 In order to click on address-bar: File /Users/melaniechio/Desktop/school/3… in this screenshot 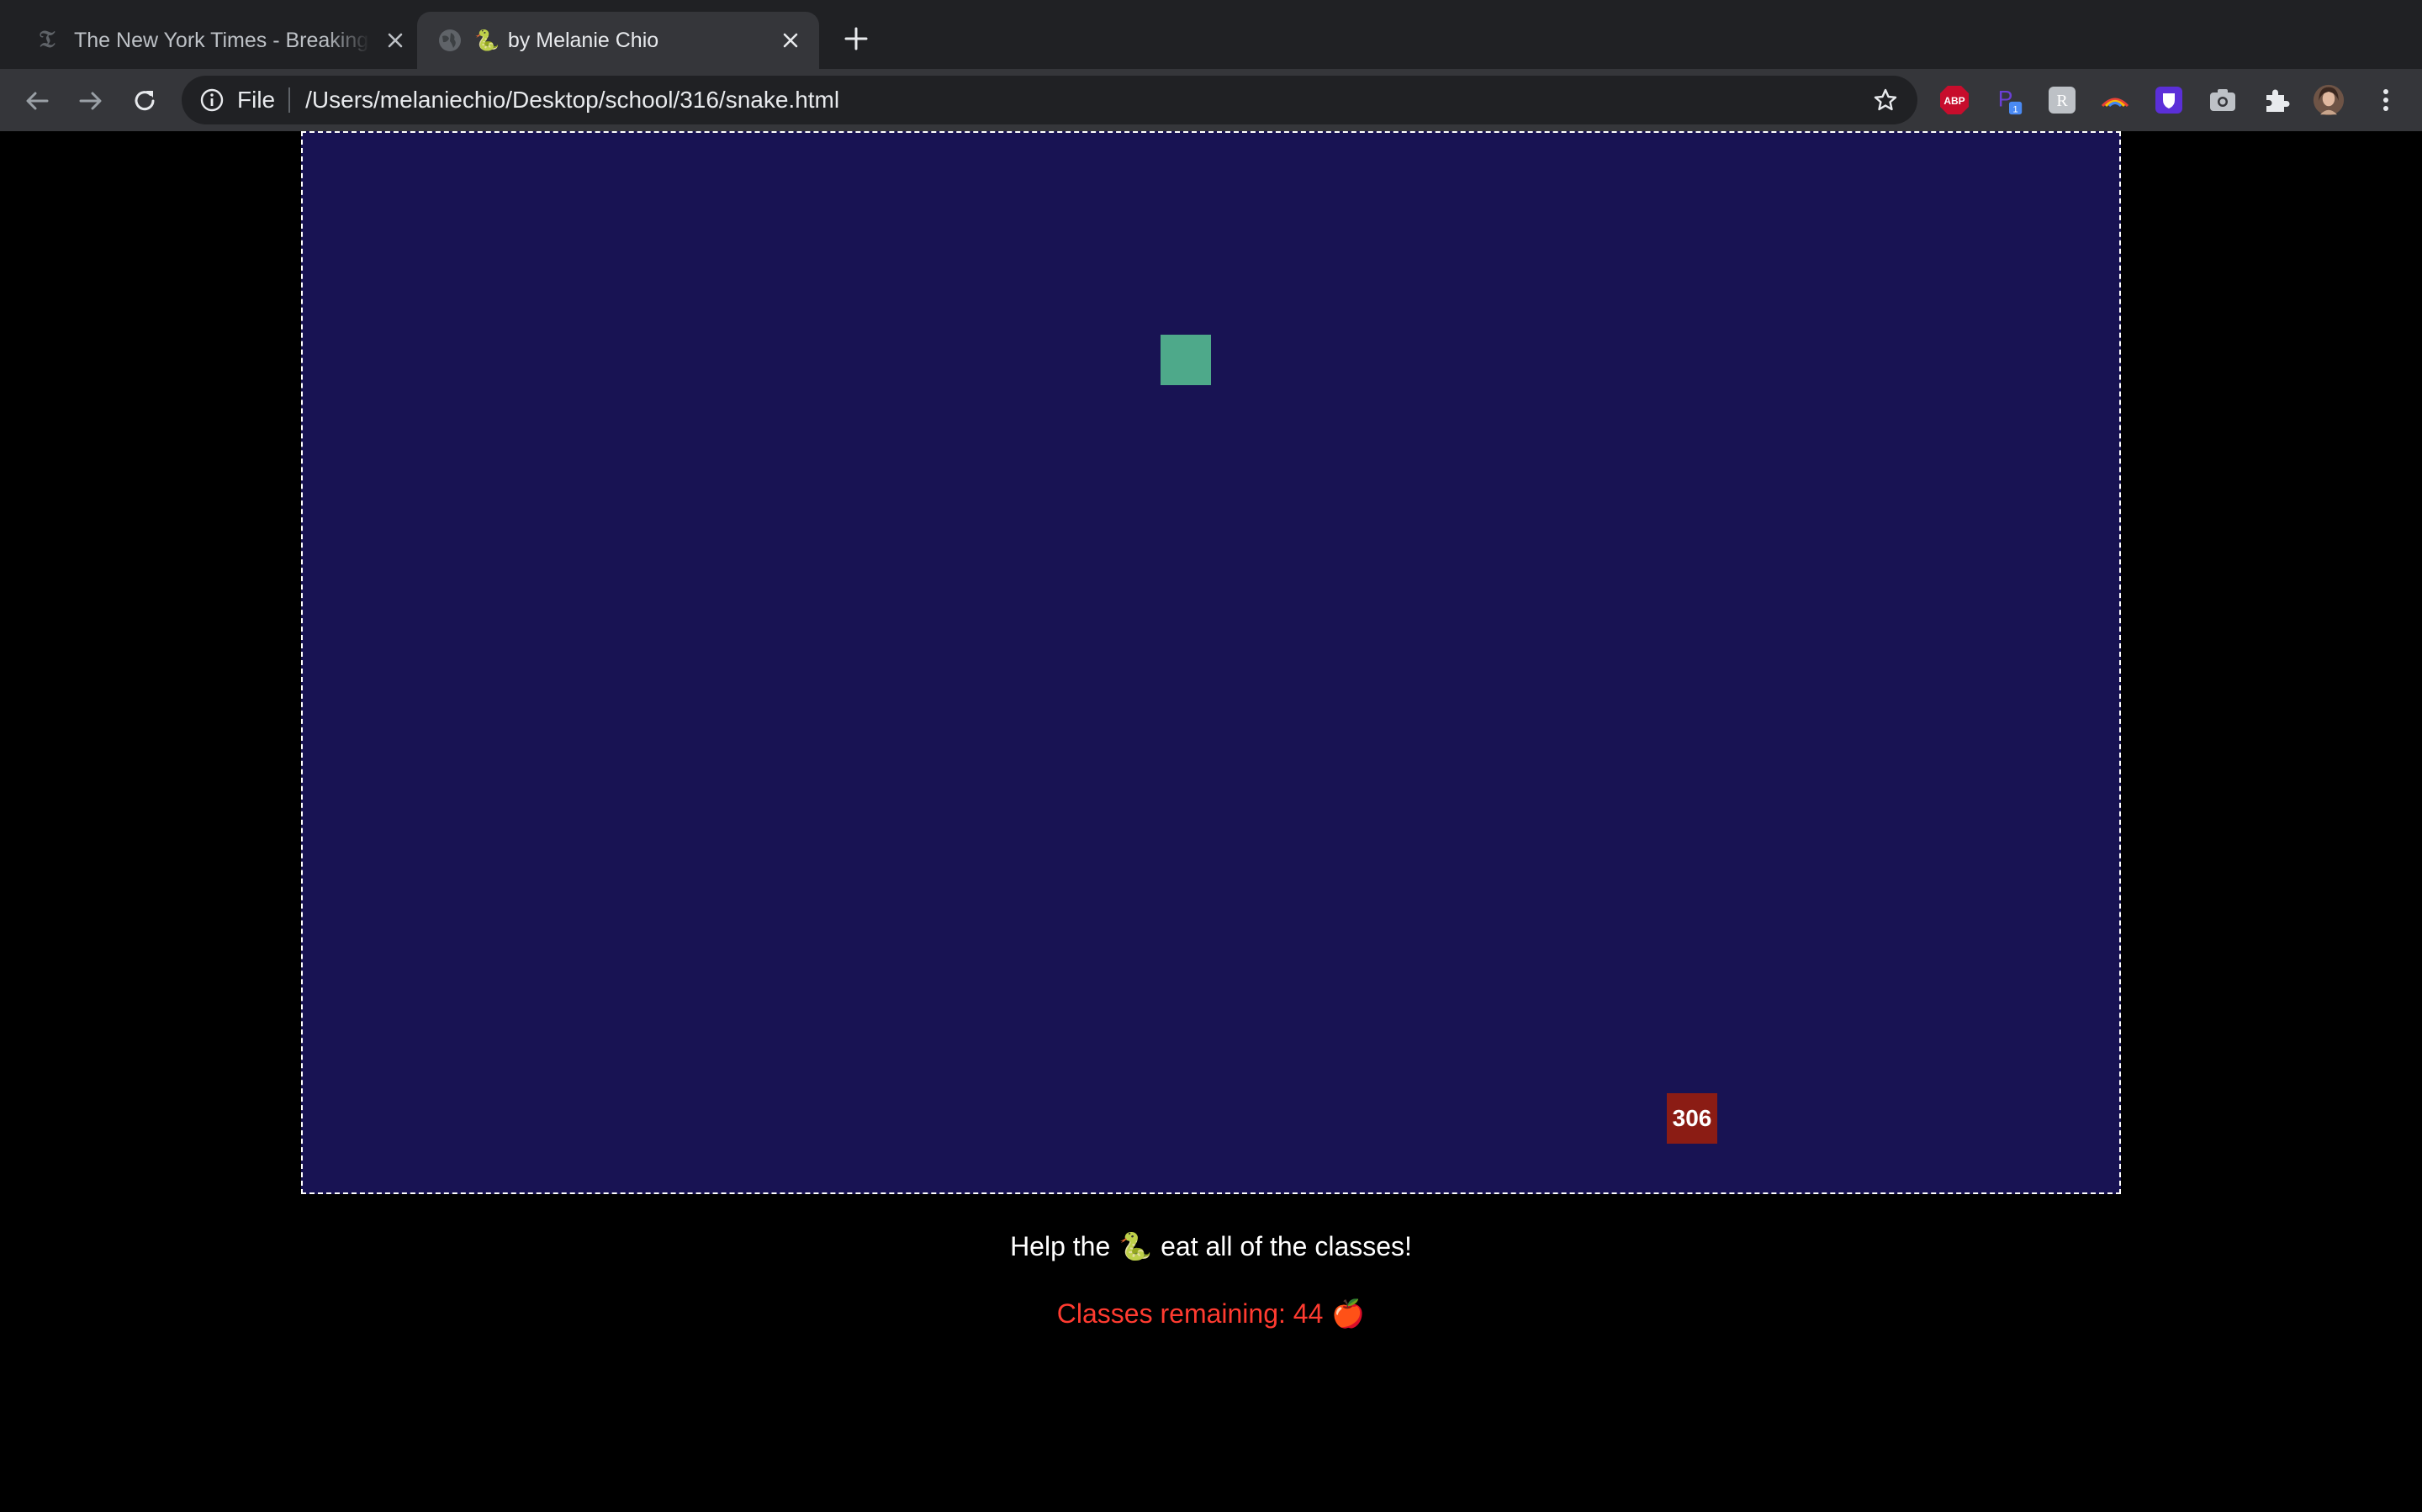, I will do `click(1049, 100)`.